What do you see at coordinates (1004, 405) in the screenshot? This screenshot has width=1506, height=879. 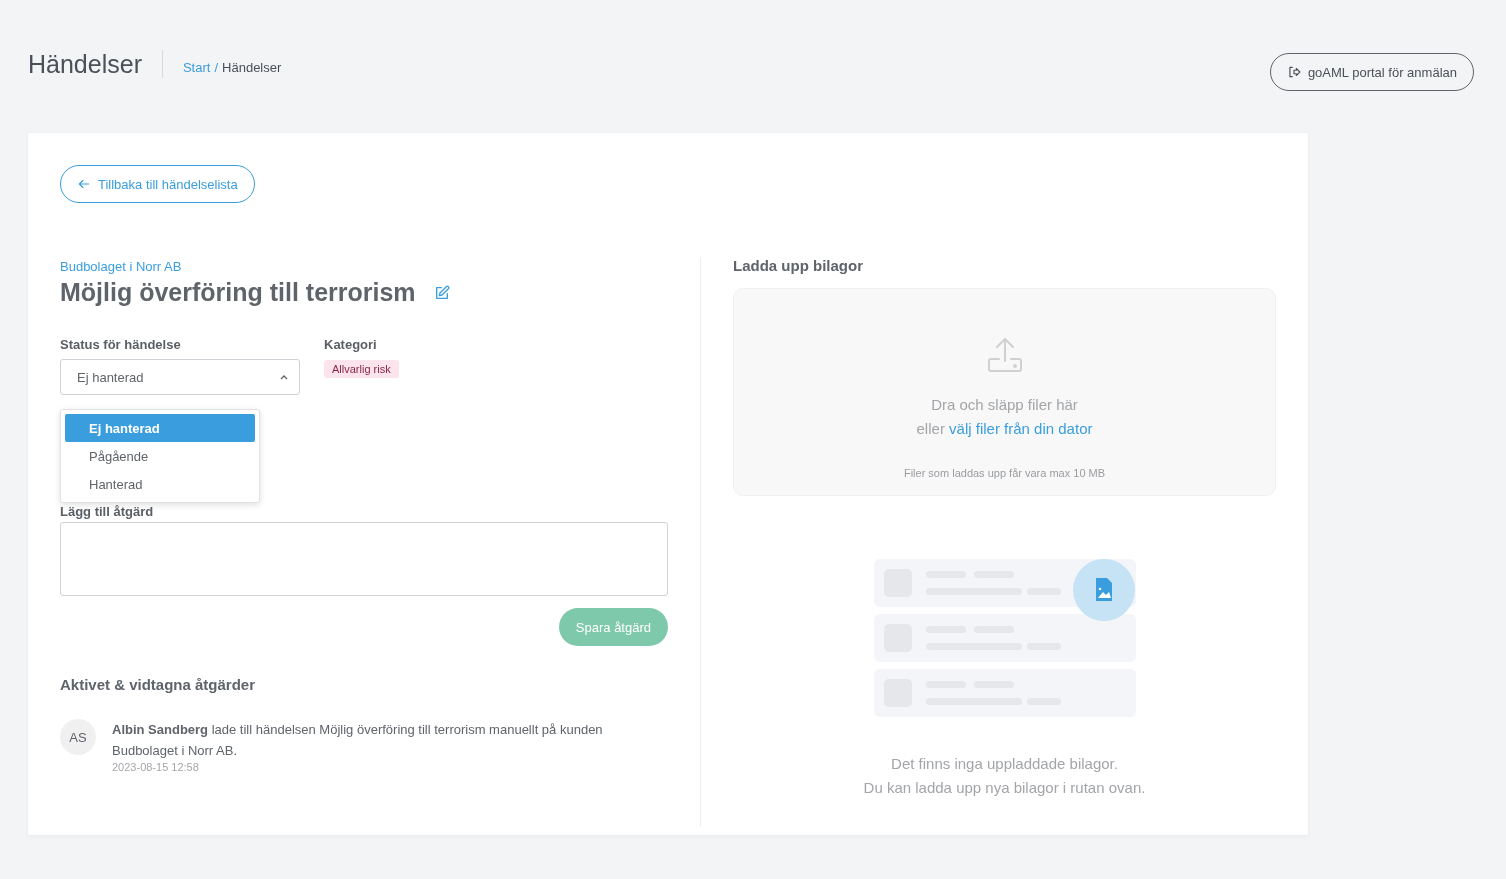 I see `drop-text: Dra och släpp filer här` at bounding box center [1004, 405].